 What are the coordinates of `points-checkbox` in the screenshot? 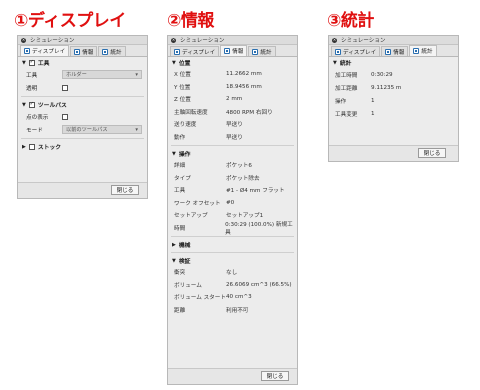 It's located at (65, 116).